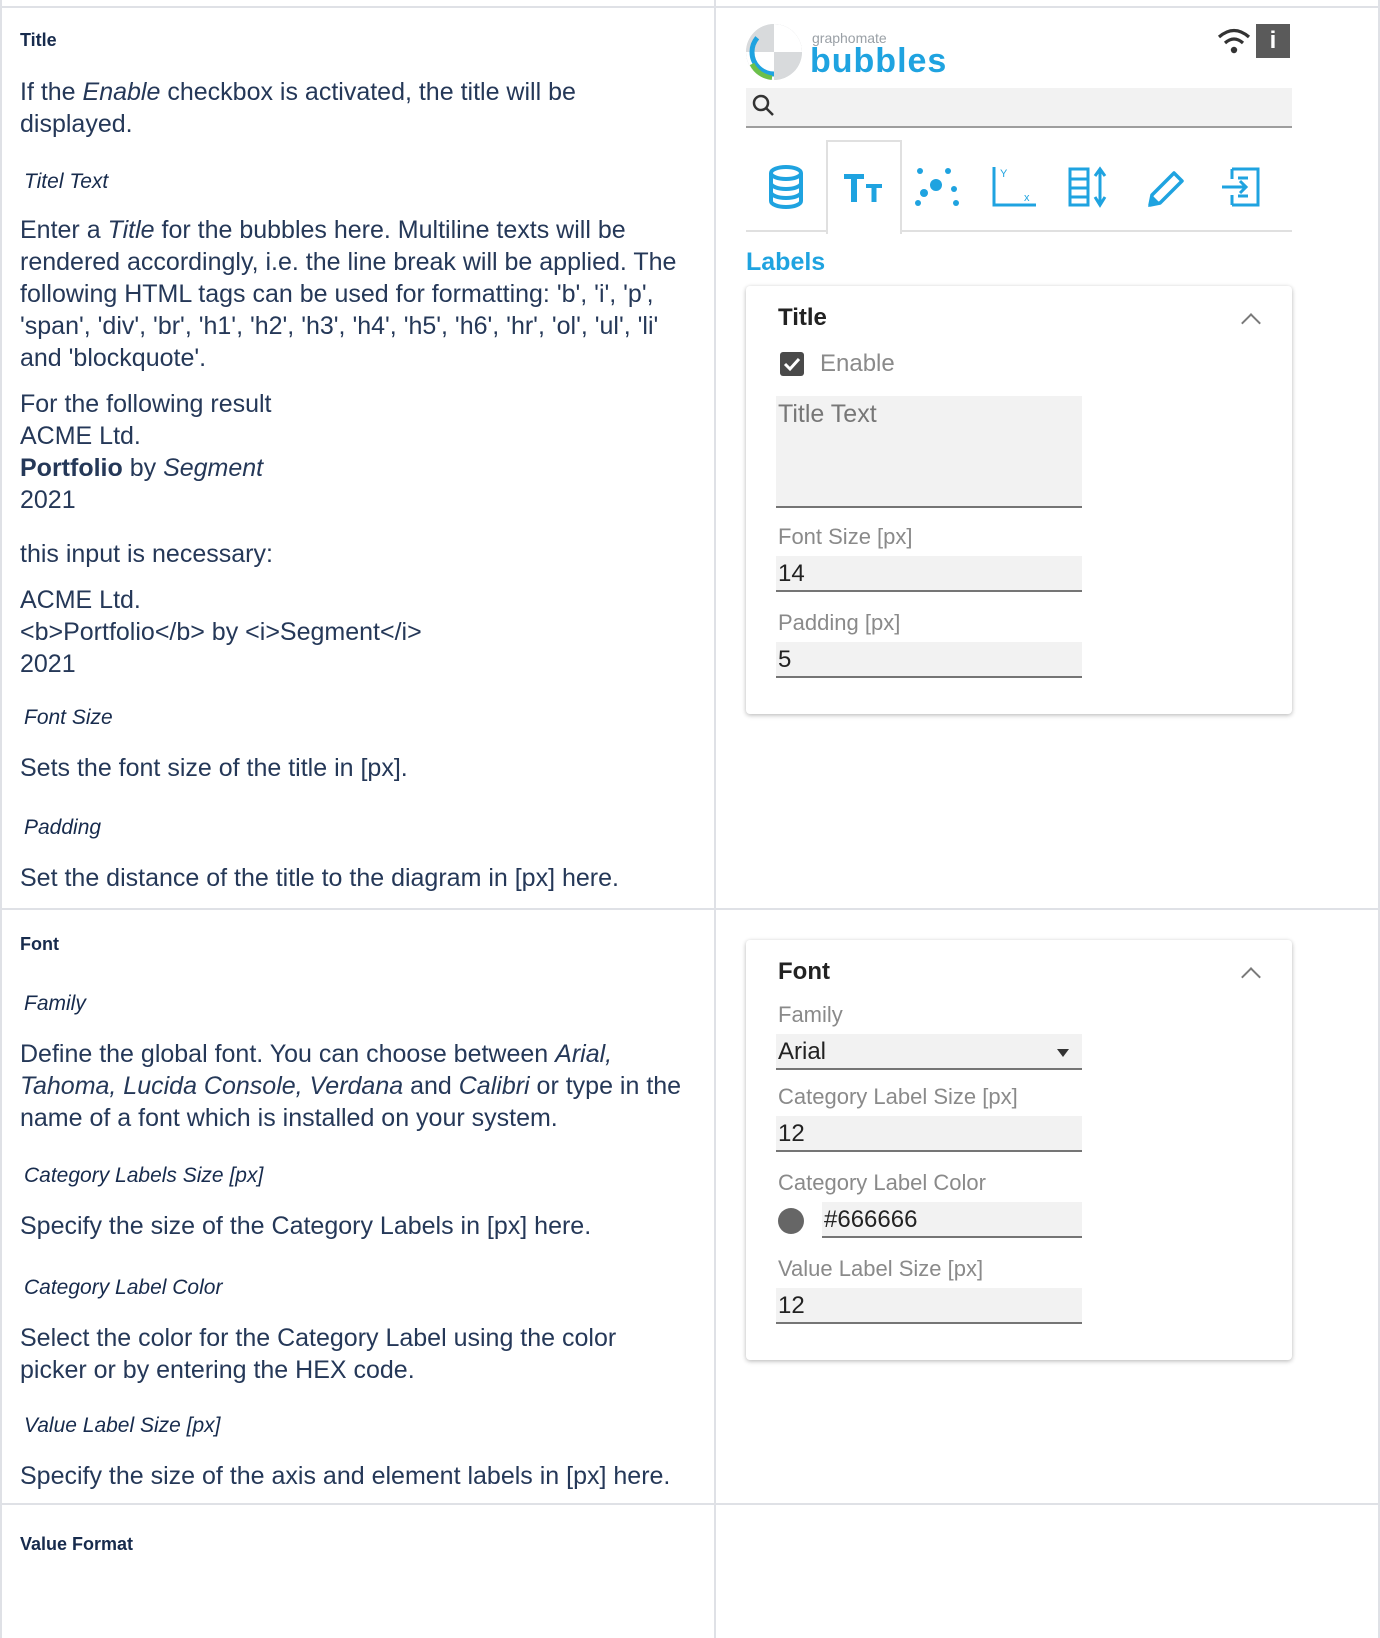 The height and width of the screenshot is (1638, 1380). Describe the element at coordinates (952, 1220) in the screenshot. I see `category-color-input: #666666` at that location.